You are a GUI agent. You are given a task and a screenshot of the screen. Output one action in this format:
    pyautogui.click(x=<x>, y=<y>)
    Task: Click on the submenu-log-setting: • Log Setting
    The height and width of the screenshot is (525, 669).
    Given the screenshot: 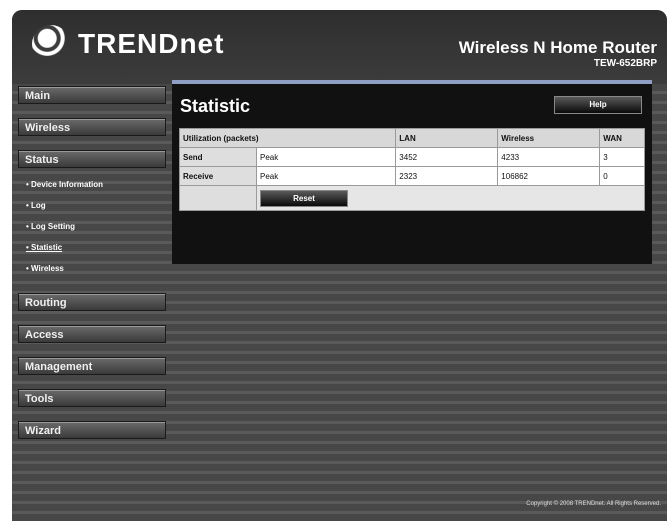 What is the action you would take?
    pyautogui.click(x=93, y=226)
    